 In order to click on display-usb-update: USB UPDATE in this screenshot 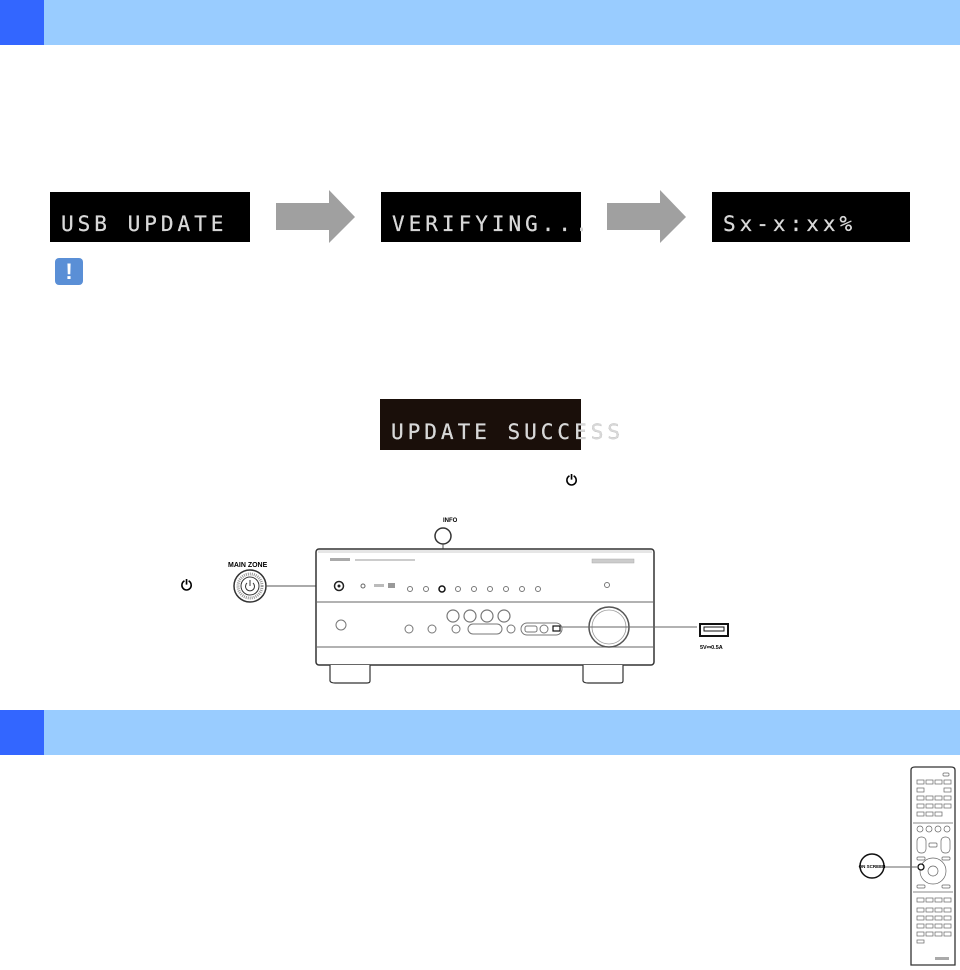, I will do `click(150, 217)`.